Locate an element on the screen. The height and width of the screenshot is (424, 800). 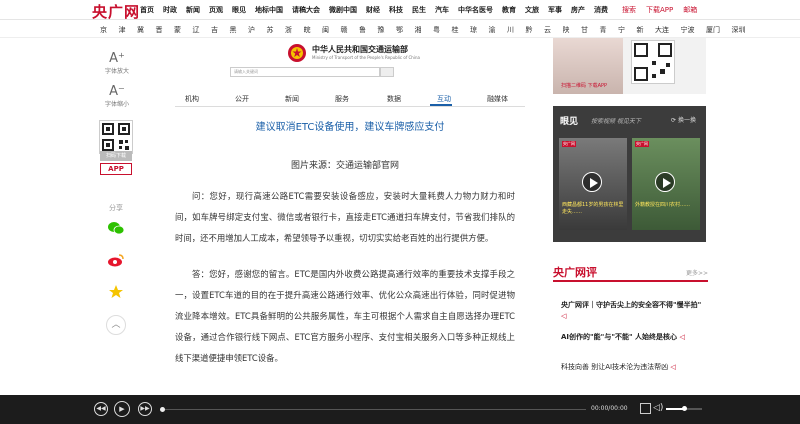
rewind-button: ◀◀ is located at coordinates (101, 409).